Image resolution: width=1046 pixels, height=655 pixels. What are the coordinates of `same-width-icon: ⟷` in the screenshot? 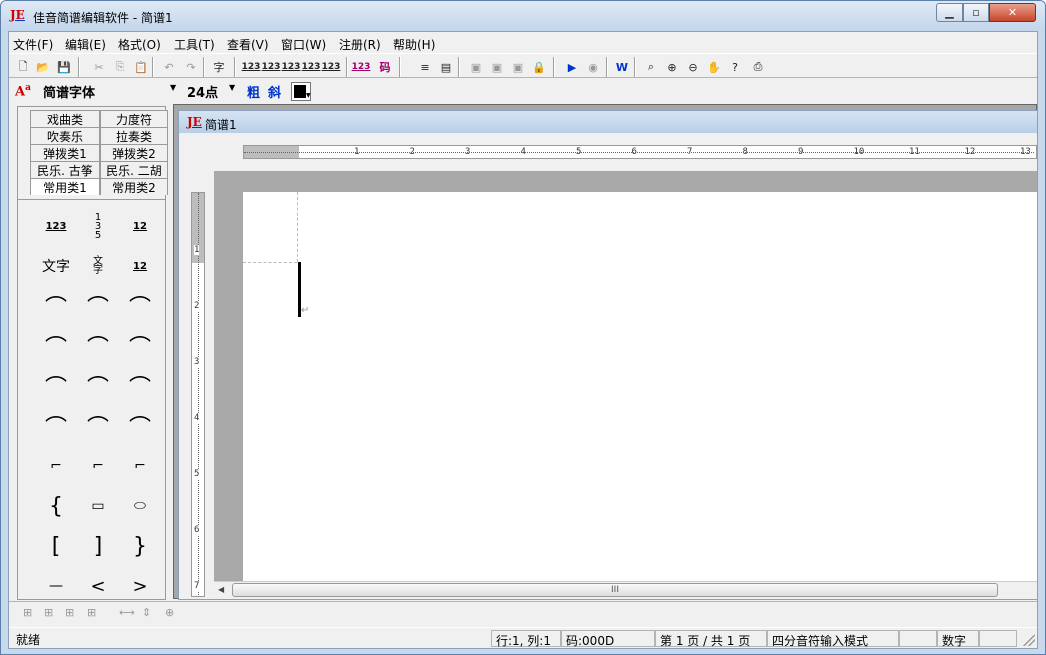 It's located at (127, 612).